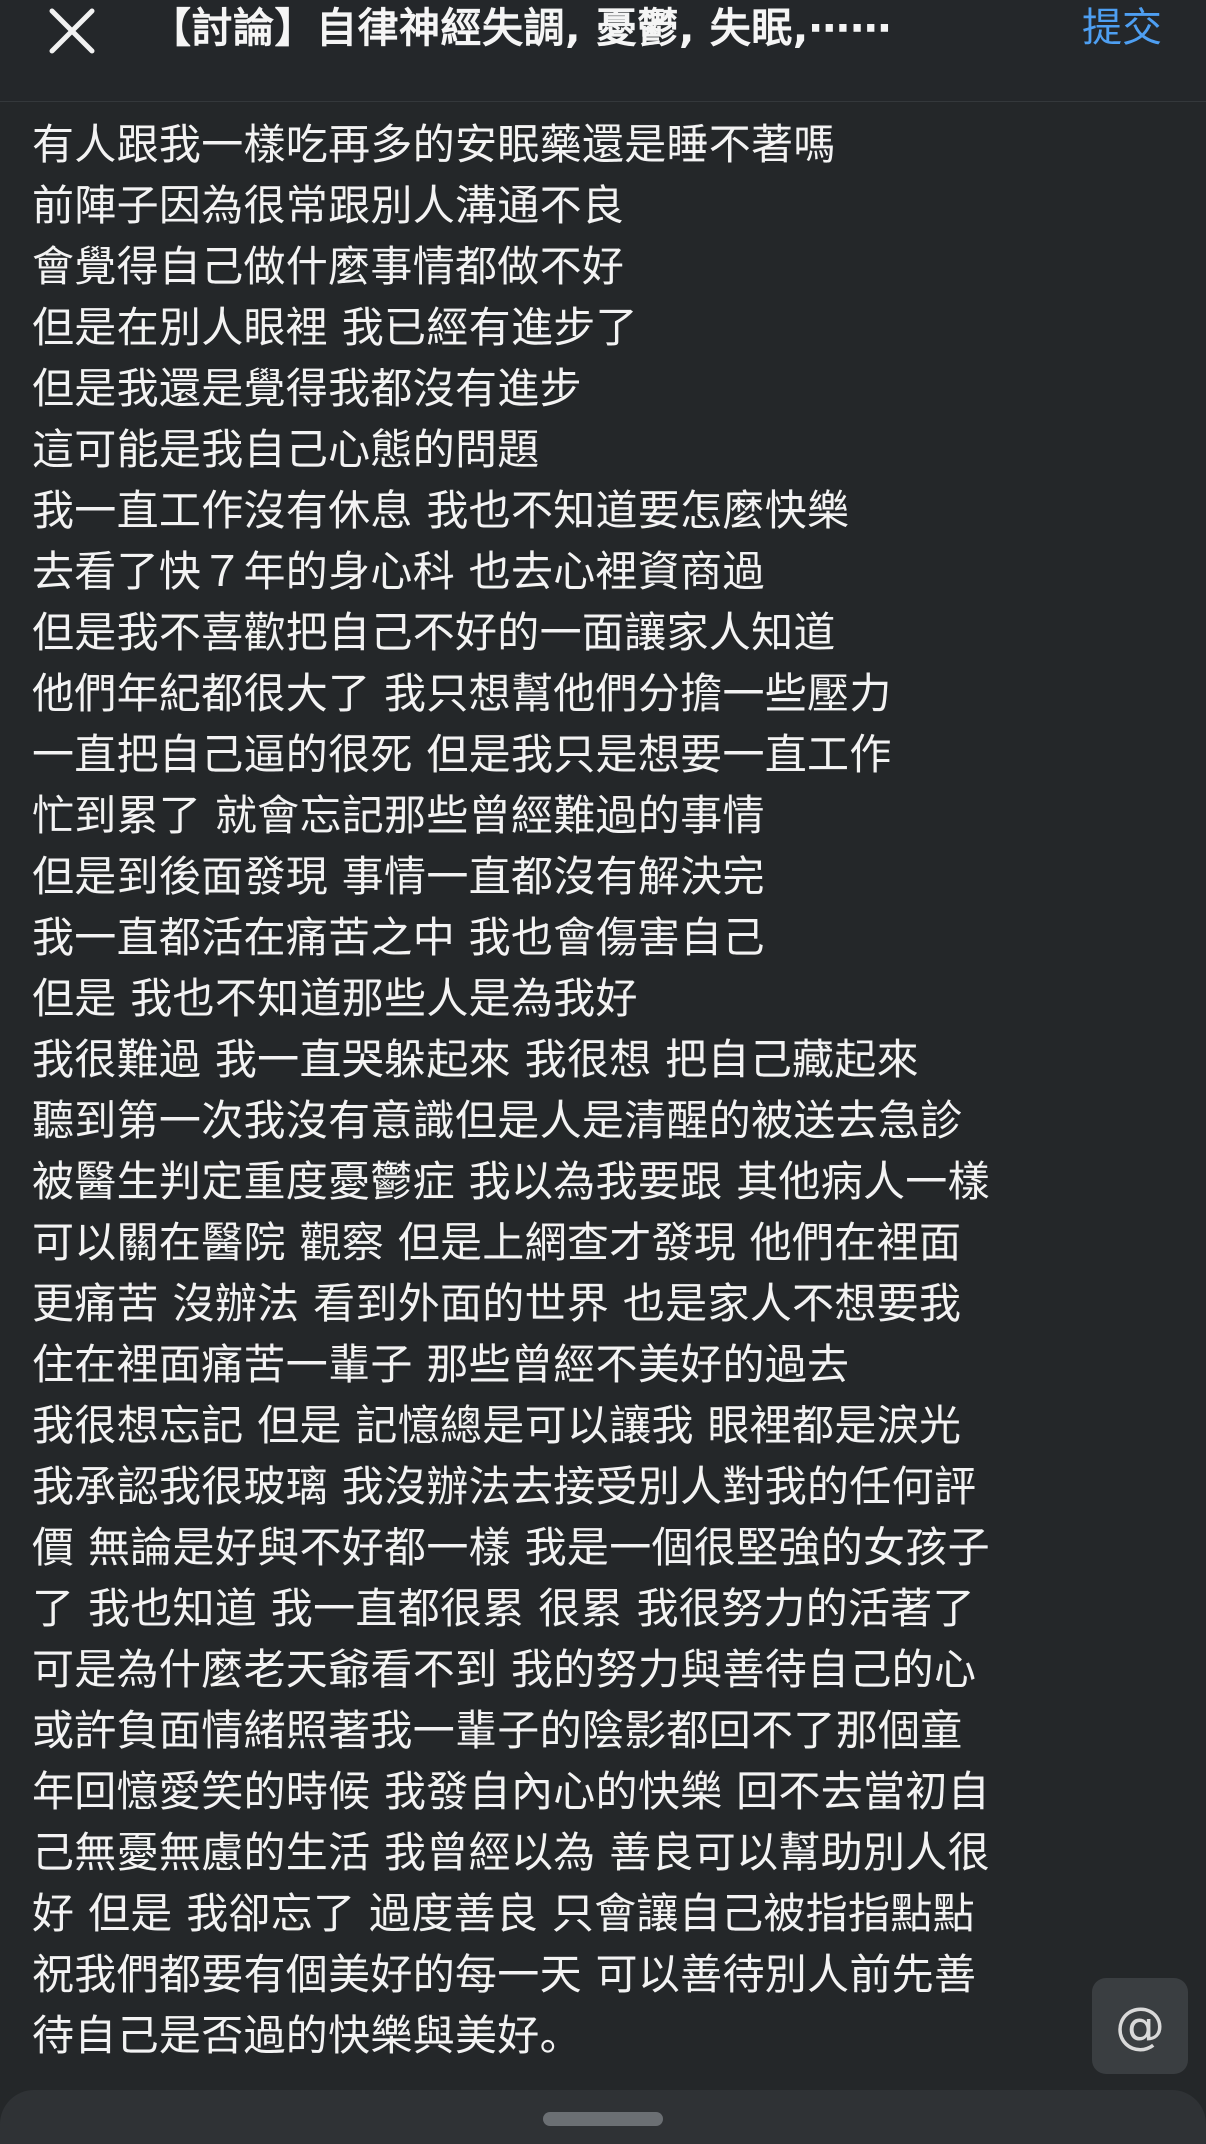 This screenshot has width=1206, height=2144. What do you see at coordinates (497, 1730) in the screenshot?
I see `post-text-line: 或許負面情緒照著我一輩子的陰影都回不了那個童` at bounding box center [497, 1730].